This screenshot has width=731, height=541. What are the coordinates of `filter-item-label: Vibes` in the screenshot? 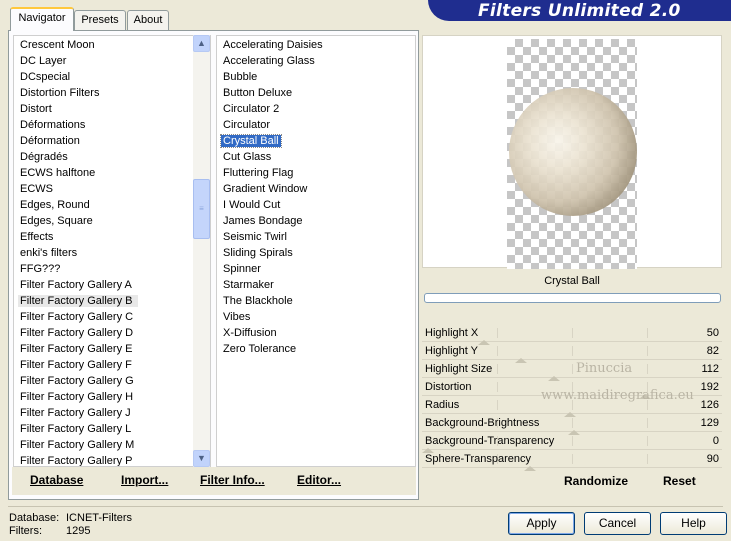 It's located at (237, 317).